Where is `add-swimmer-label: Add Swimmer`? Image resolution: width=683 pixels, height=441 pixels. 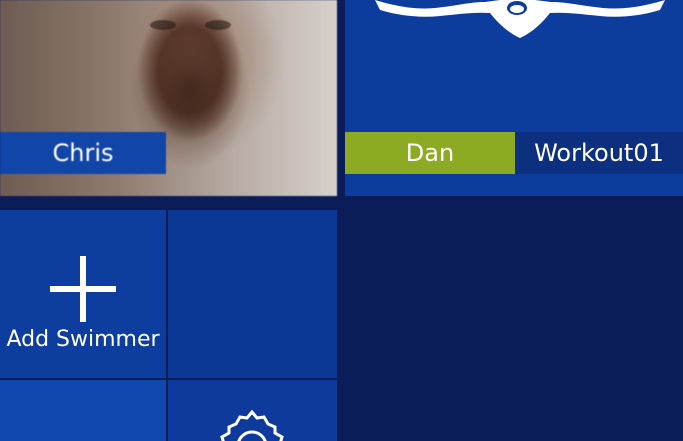 add-swimmer-label: Add Swimmer is located at coordinates (83, 339).